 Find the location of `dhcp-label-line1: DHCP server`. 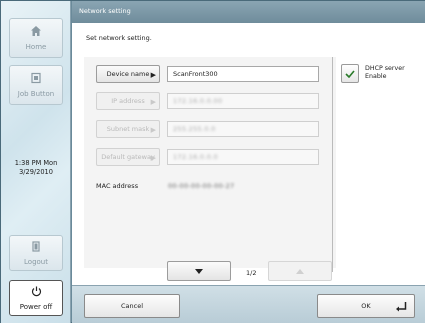

dhcp-label-line1: DHCP server is located at coordinates (385, 68).